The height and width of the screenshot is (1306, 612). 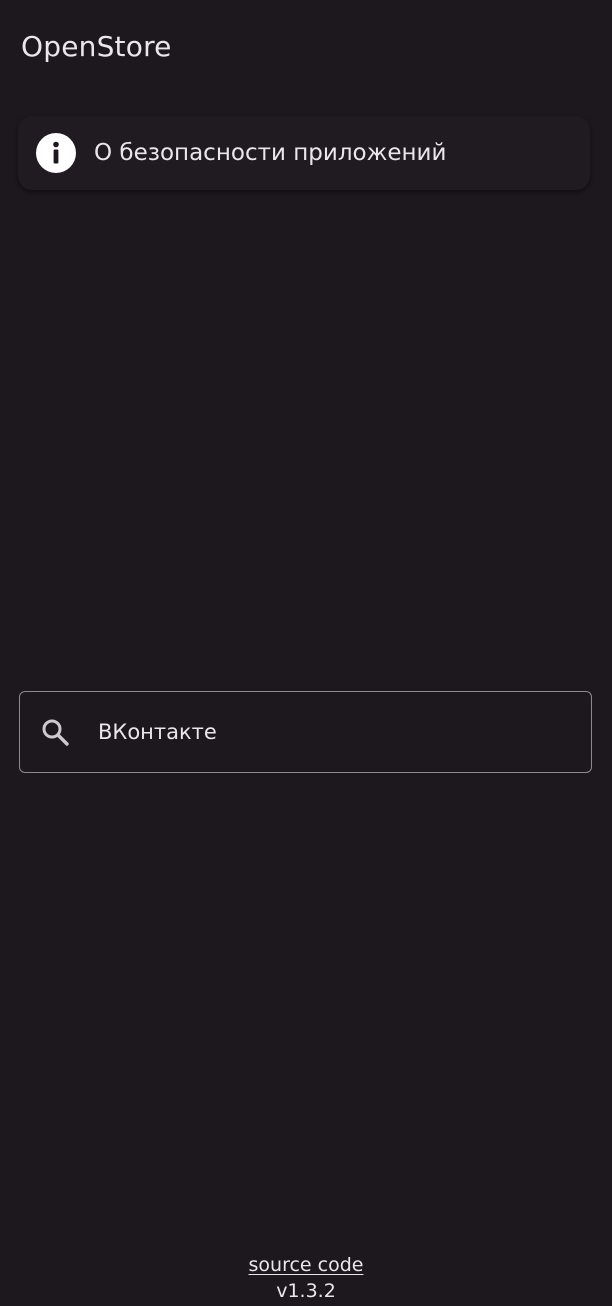 What do you see at coordinates (328, 732) in the screenshot?
I see `search-input` at bounding box center [328, 732].